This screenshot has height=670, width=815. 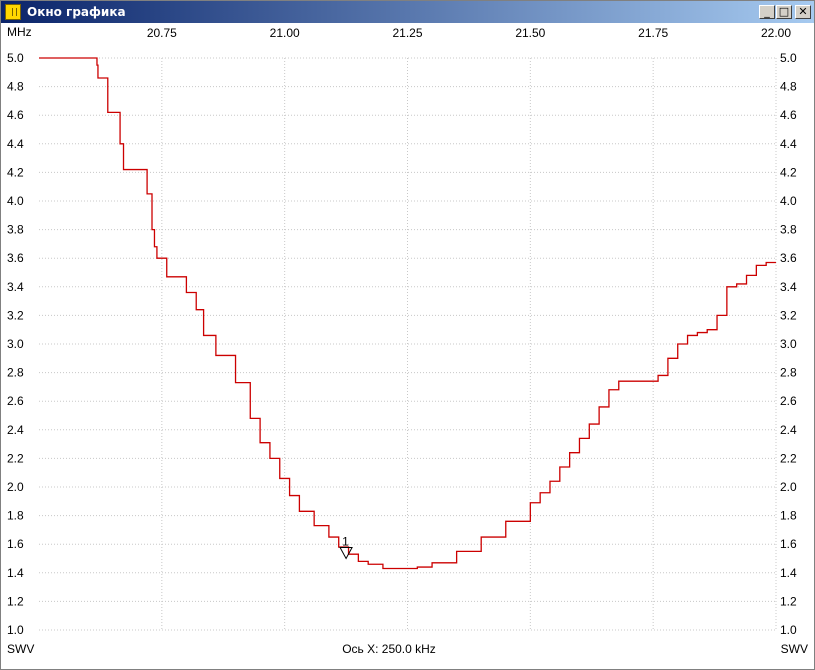 I want to click on y-tick-label-left: 4.8, so click(x=15, y=87).